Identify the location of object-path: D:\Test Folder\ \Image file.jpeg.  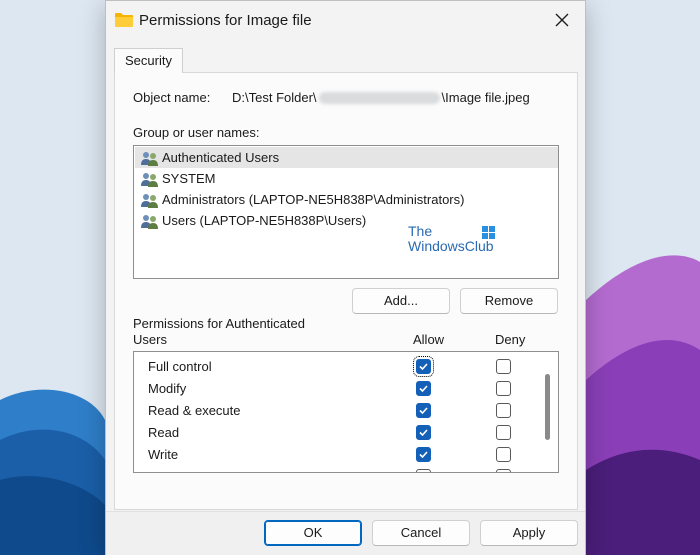
(381, 97).